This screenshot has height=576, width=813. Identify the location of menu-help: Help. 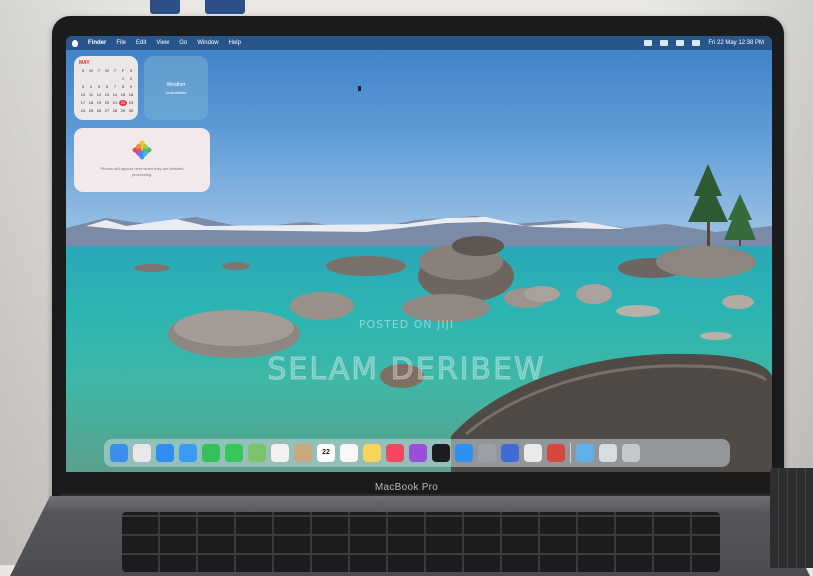
(235, 43).